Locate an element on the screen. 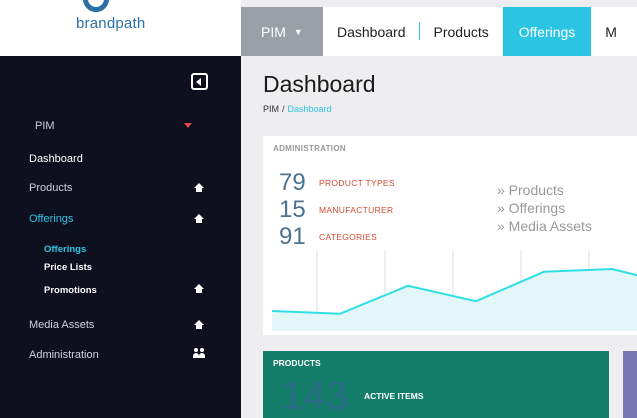  stat-product-types: 79 PRODUCT TYPES is located at coordinates (337, 183).